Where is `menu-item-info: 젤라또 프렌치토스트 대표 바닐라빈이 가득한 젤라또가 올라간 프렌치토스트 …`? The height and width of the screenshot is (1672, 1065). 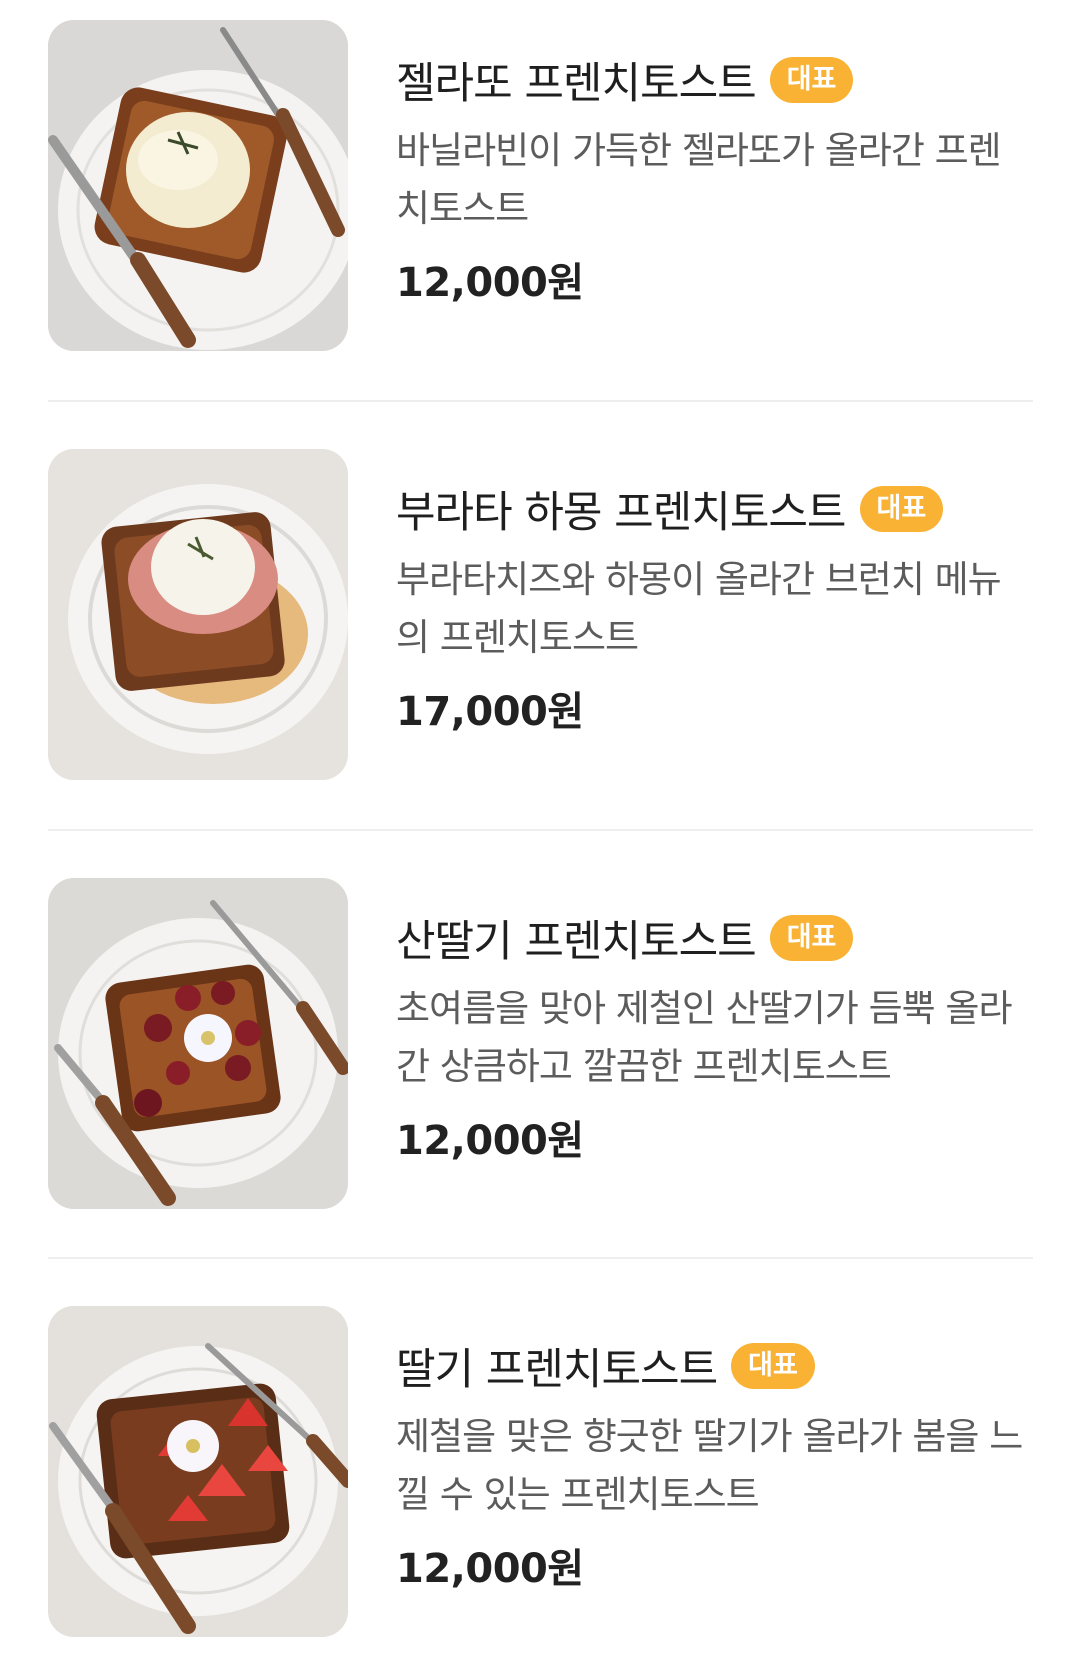
menu-item-info: 젤라또 프렌치토스트 대표 바닐라빈이 가득한 젤라또가 올라간 프렌치토스트 … is located at coordinates (712, 179).